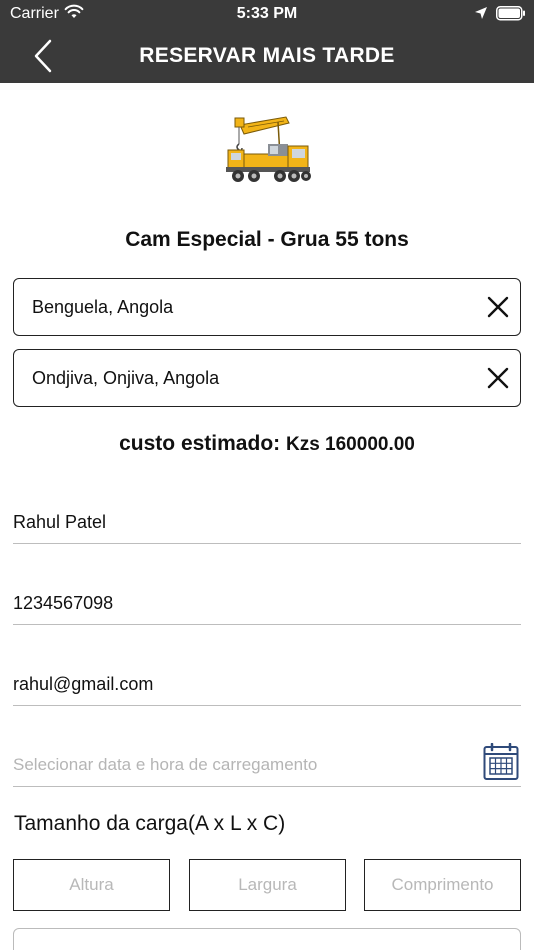 The width and height of the screenshot is (534, 950). What do you see at coordinates (103, 307) in the screenshot?
I see `pickup-location-value: Benguela, Angola` at bounding box center [103, 307].